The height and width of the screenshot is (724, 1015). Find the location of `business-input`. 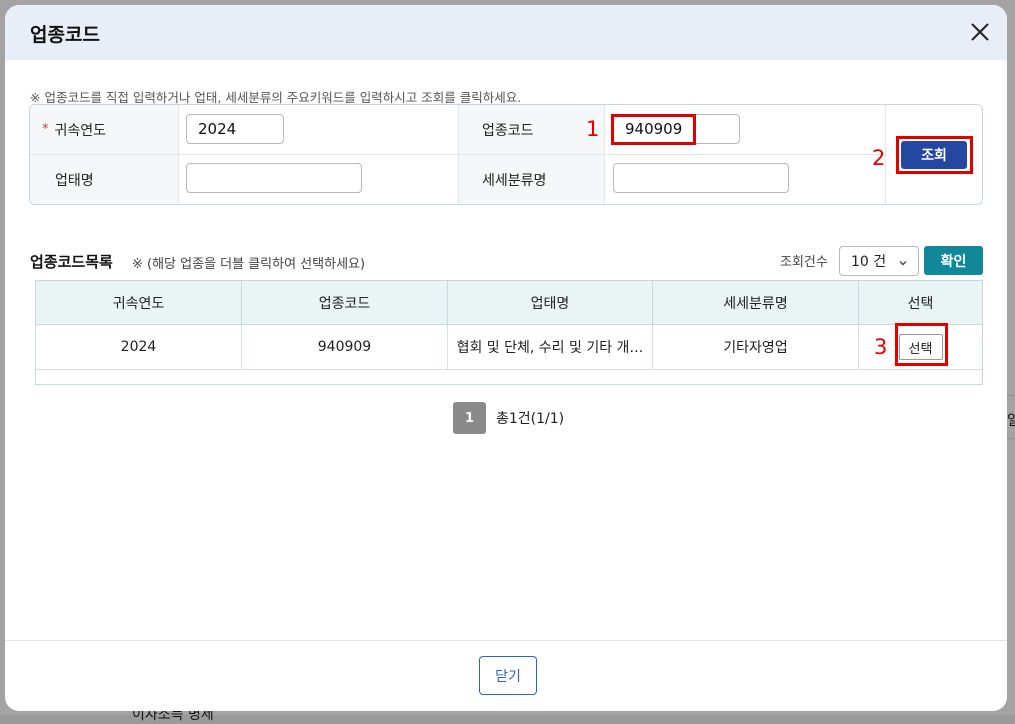

business-input is located at coordinates (274, 178).